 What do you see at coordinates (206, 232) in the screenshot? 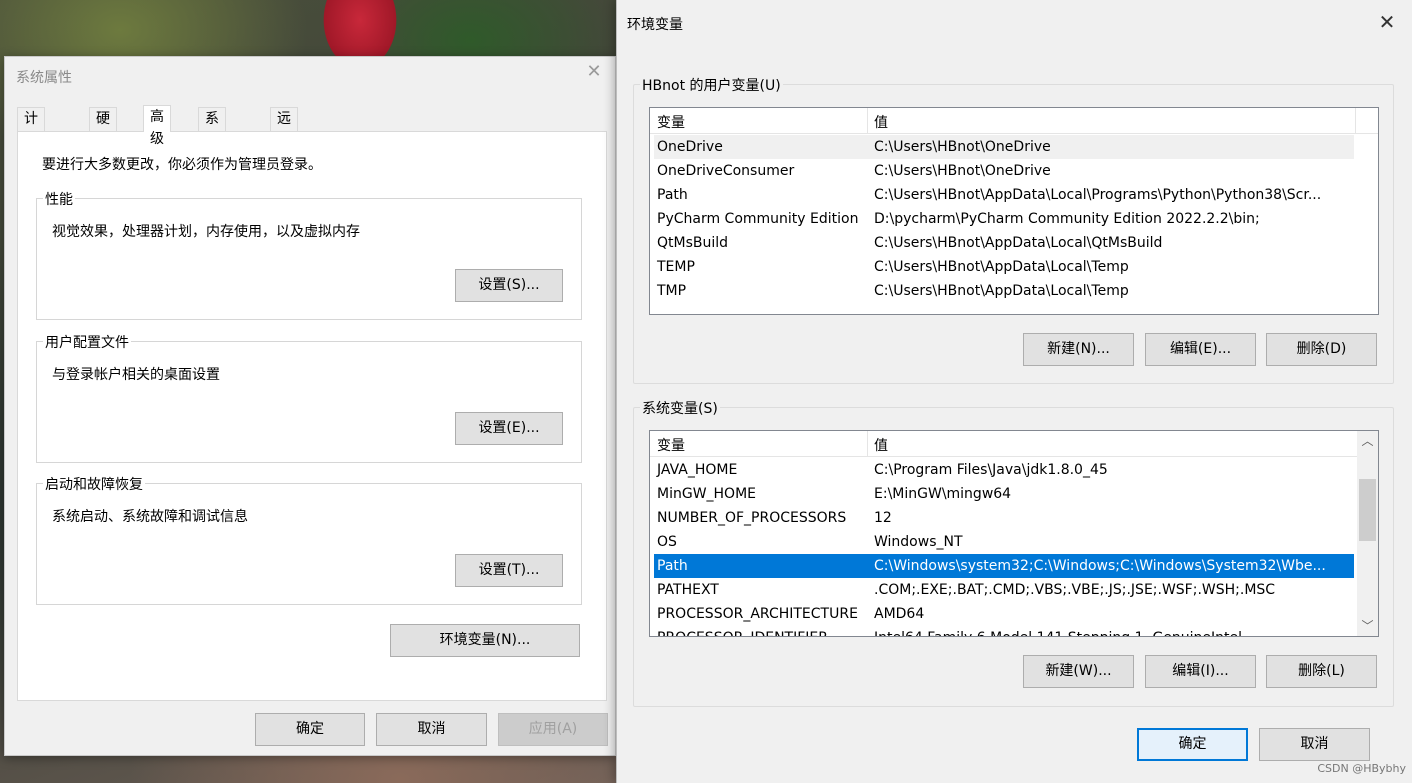
I see `performance-desc: 视觉效果，处理器计划，内存使用，以及虚拟内存` at bounding box center [206, 232].